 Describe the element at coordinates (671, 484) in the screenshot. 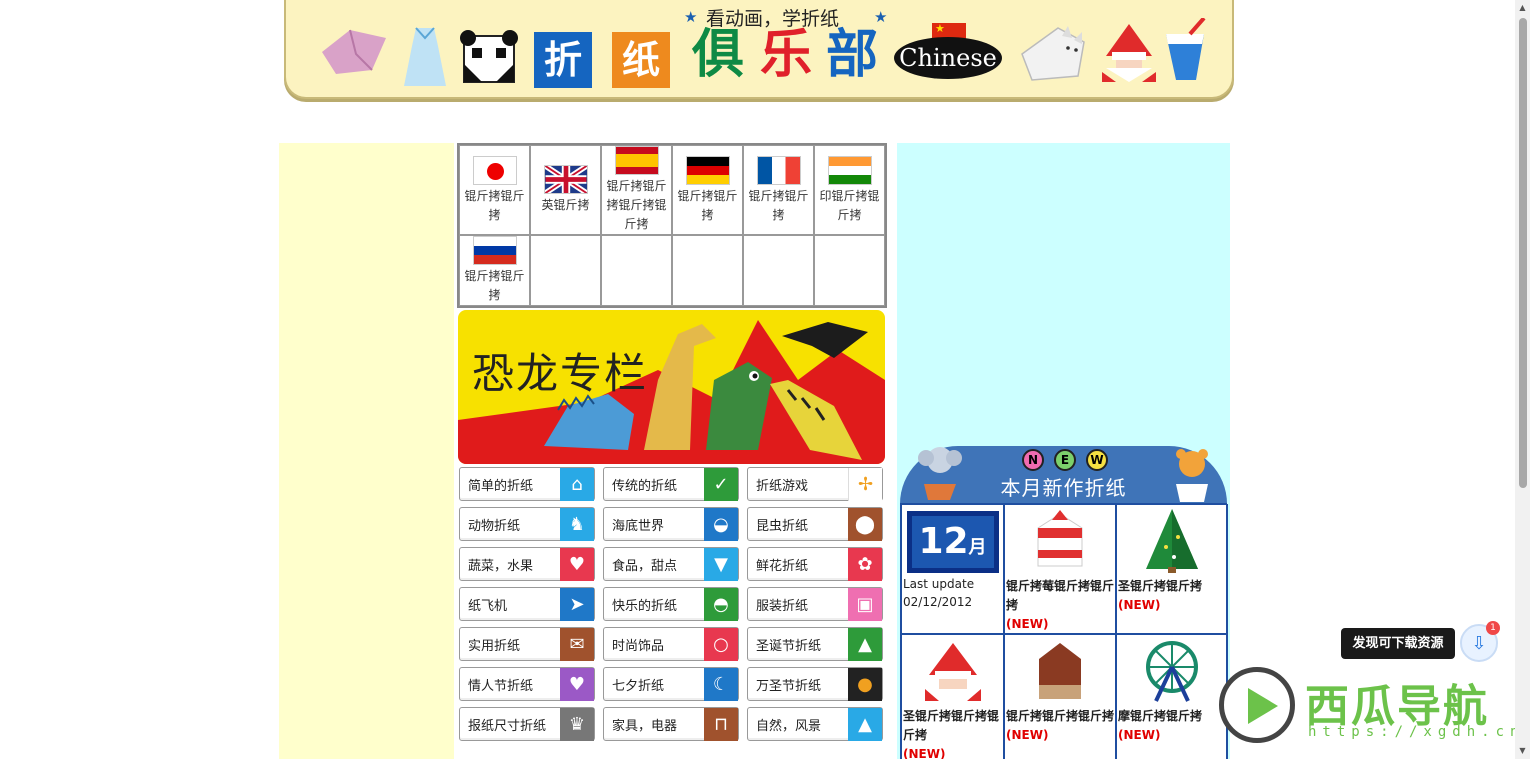

I see `category-traditional: 传统的折纸 ✓` at that location.